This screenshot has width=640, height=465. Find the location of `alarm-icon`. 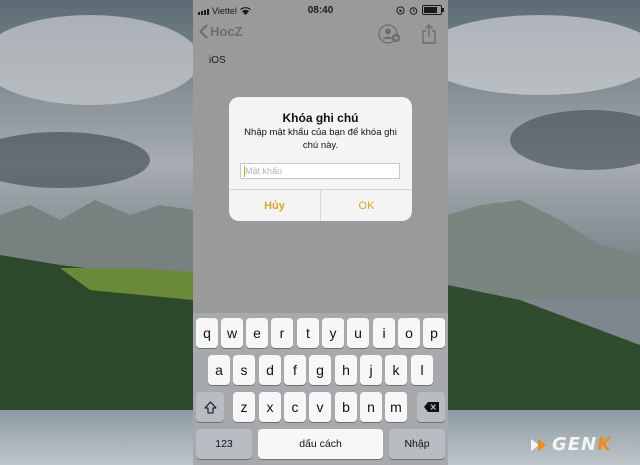

alarm-icon is located at coordinates (413, 10).